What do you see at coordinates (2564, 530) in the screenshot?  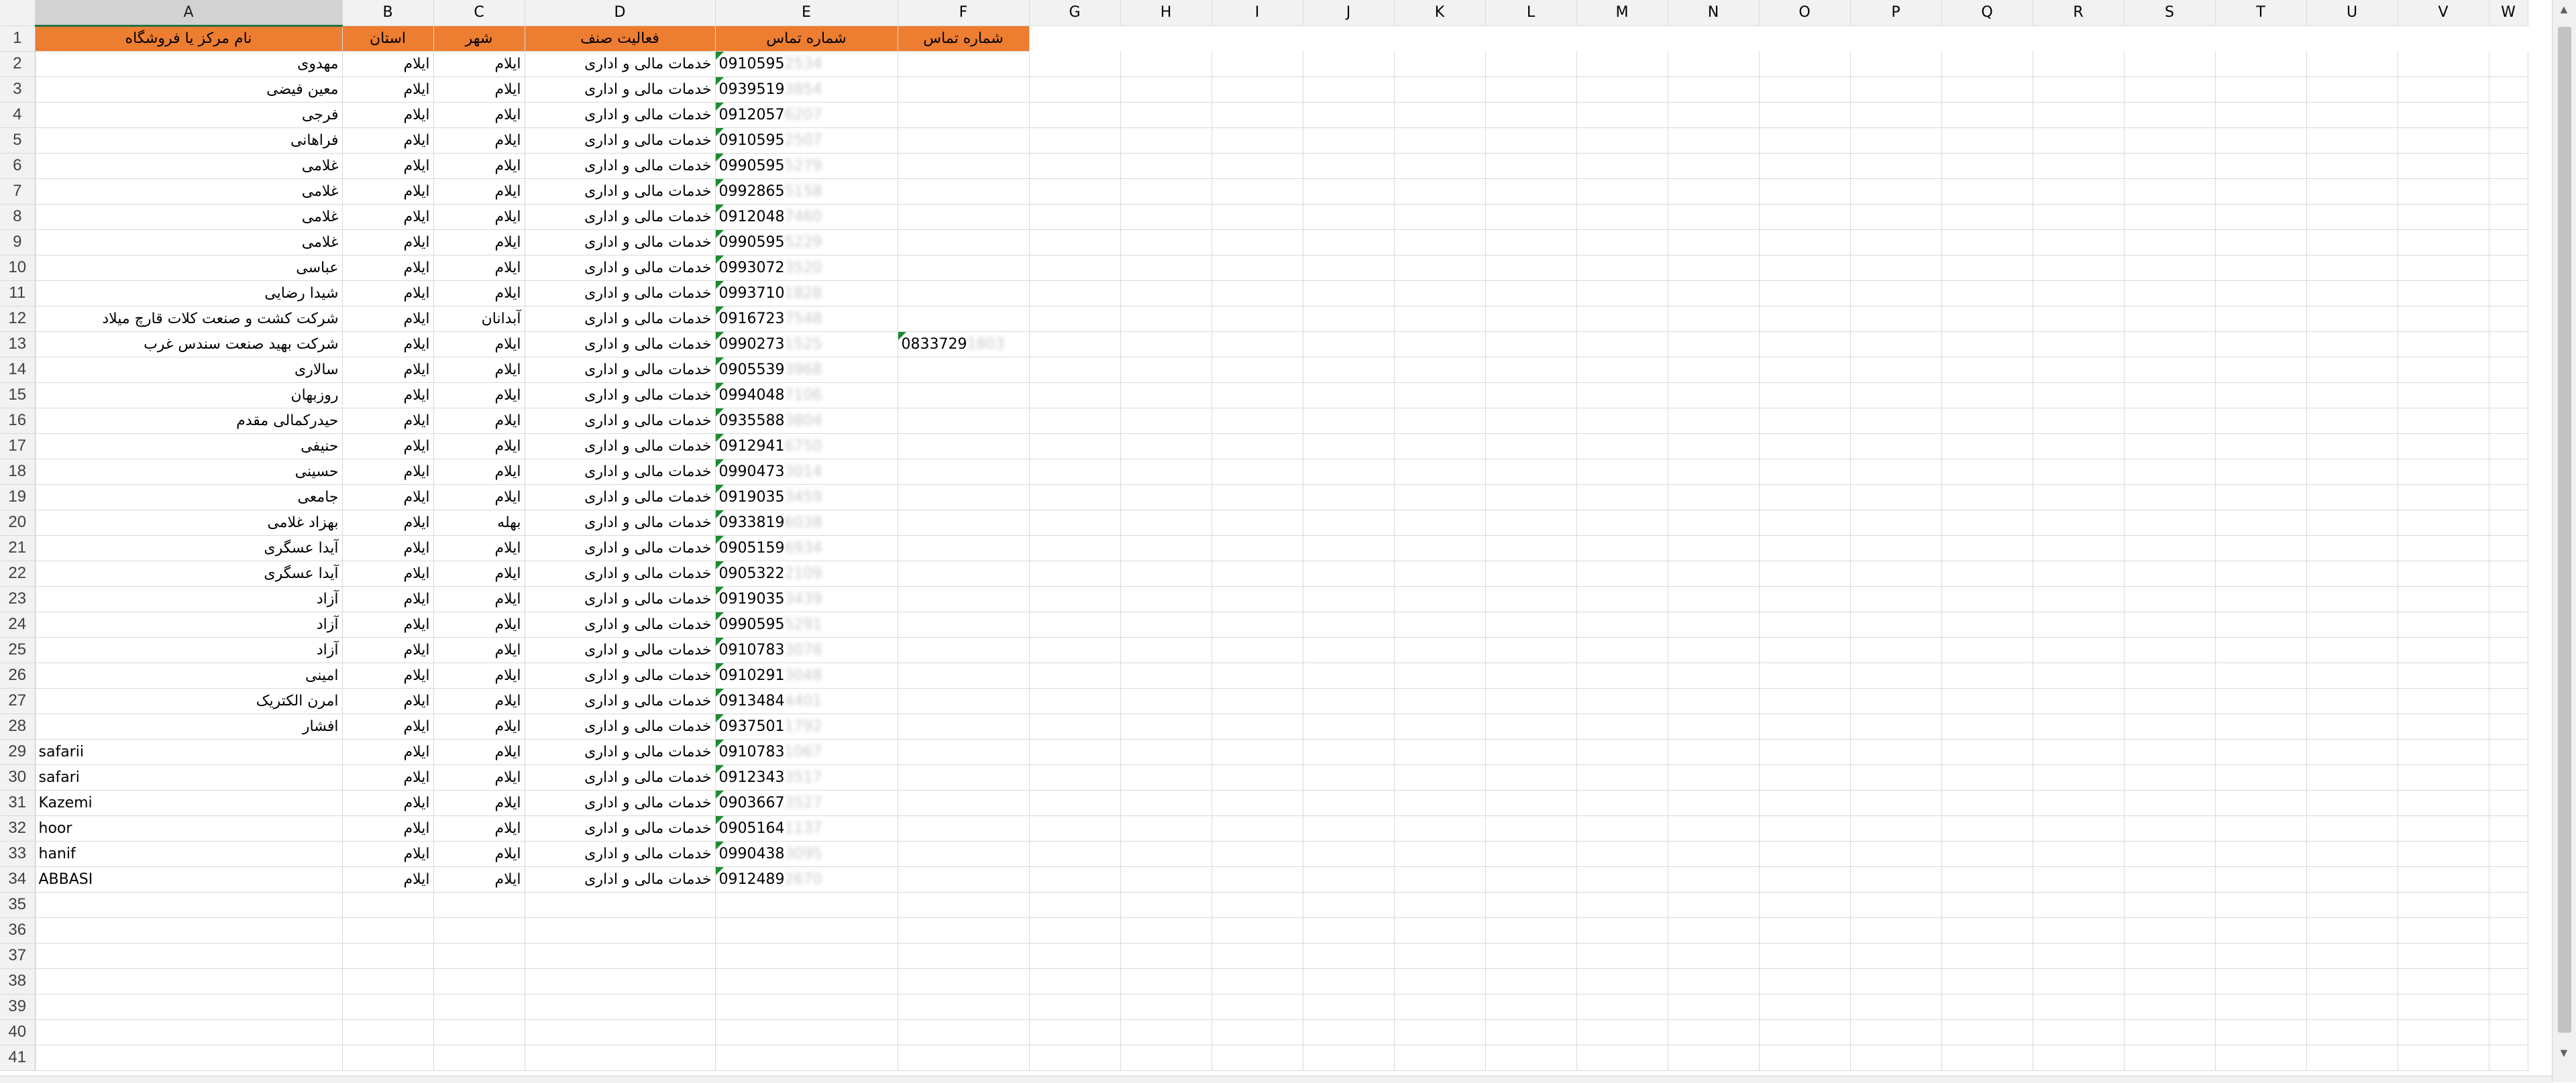 I see `scrollbar-thumb` at bounding box center [2564, 530].